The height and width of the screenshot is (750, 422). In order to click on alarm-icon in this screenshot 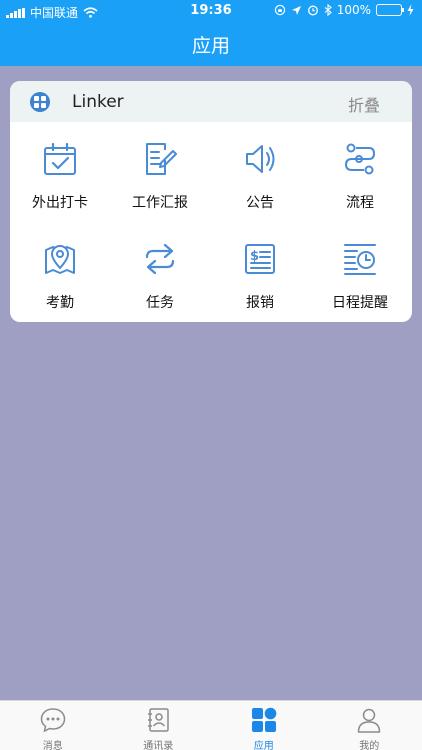, I will do `click(312, 10)`.